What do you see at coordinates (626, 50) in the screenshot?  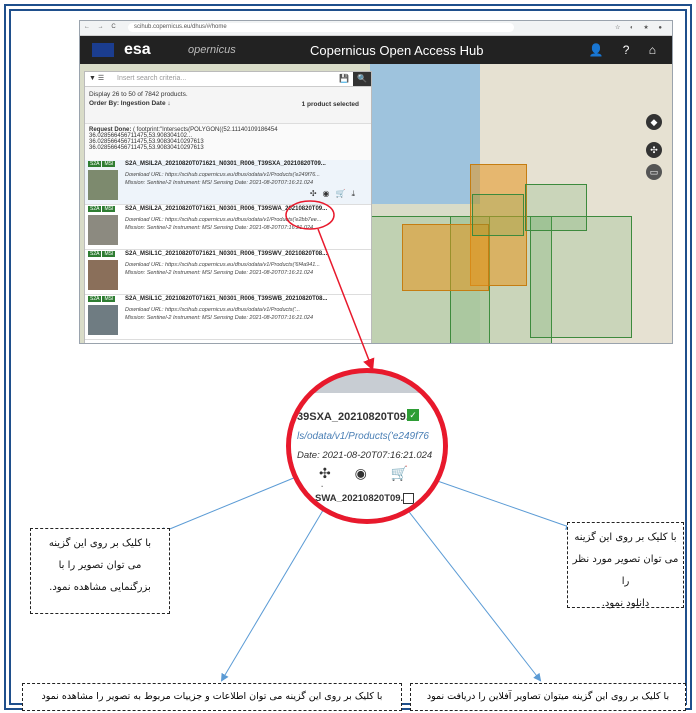 I see `header-icons: 👤 ? ⌂` at bounding box center [626, 50].